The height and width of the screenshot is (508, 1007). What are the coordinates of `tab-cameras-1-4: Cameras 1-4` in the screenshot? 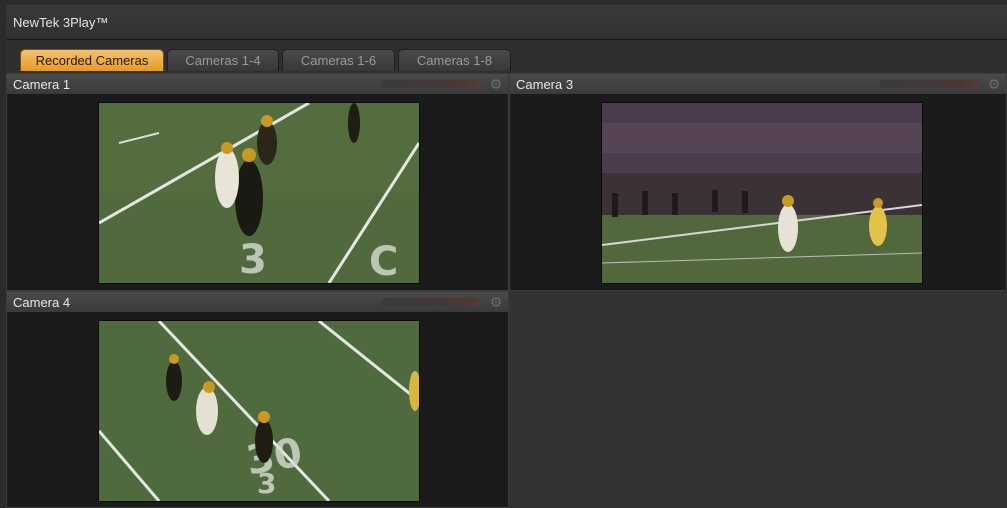 It's located at (223, 60).